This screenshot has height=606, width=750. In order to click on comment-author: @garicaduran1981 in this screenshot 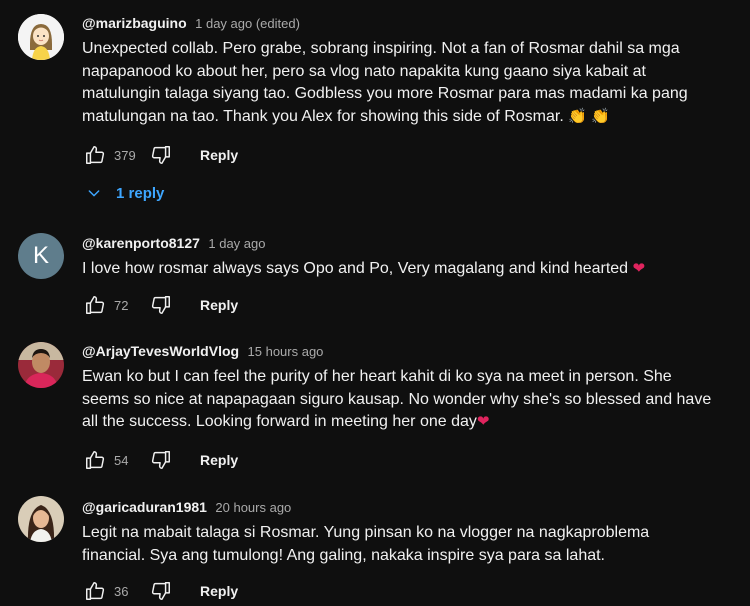, I will do `click(144, 507)`.